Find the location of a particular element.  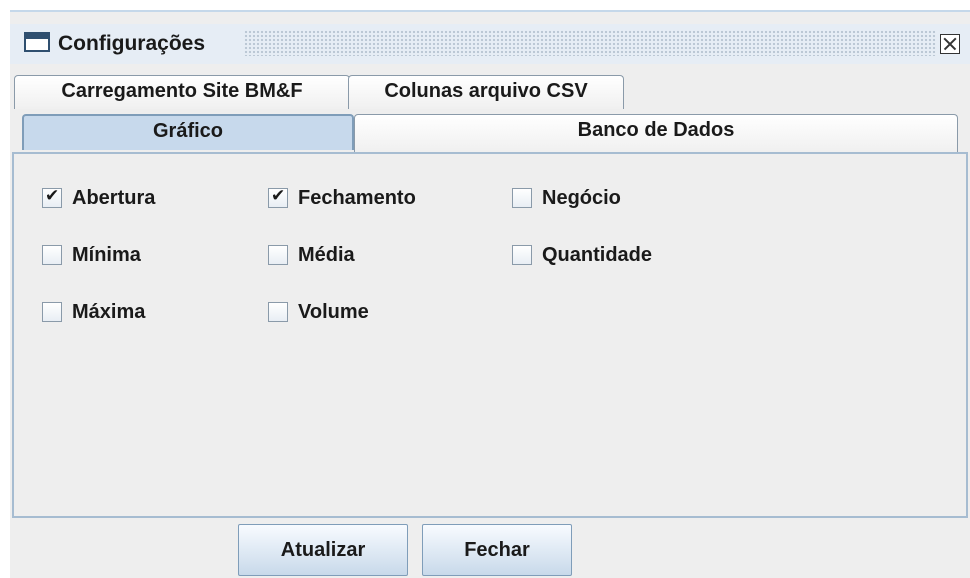

checkbox-label: Máxima is located at coordinates (109, 311).